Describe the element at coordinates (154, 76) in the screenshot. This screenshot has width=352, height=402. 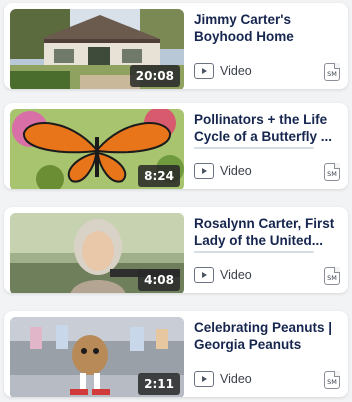
I see `duration-badge: 20:08` at that location.